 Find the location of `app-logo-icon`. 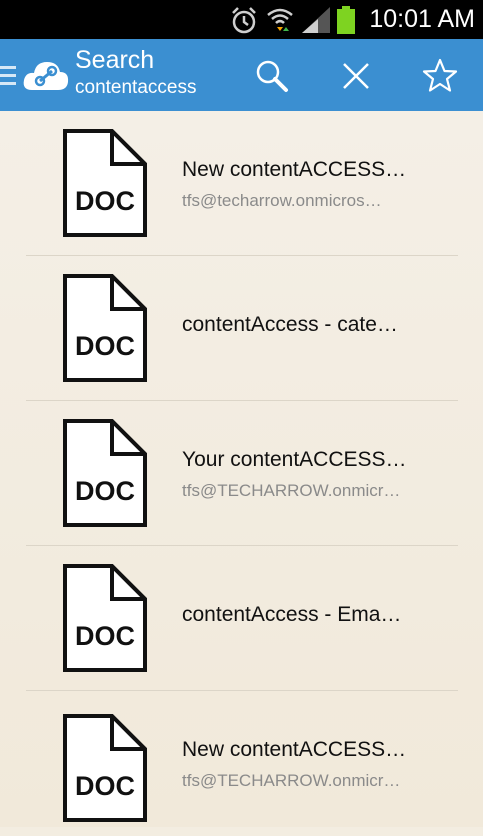

app-logo-icon is located at coordinates (46, 74).